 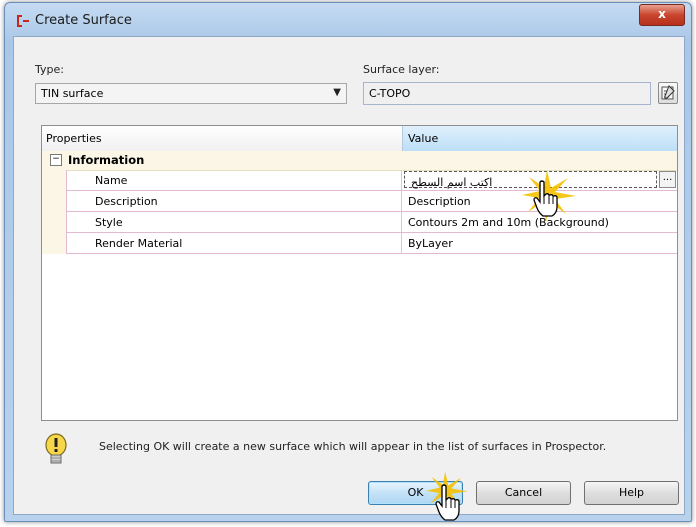 I want to click on category-label: Information, so click(x=106, y=160).